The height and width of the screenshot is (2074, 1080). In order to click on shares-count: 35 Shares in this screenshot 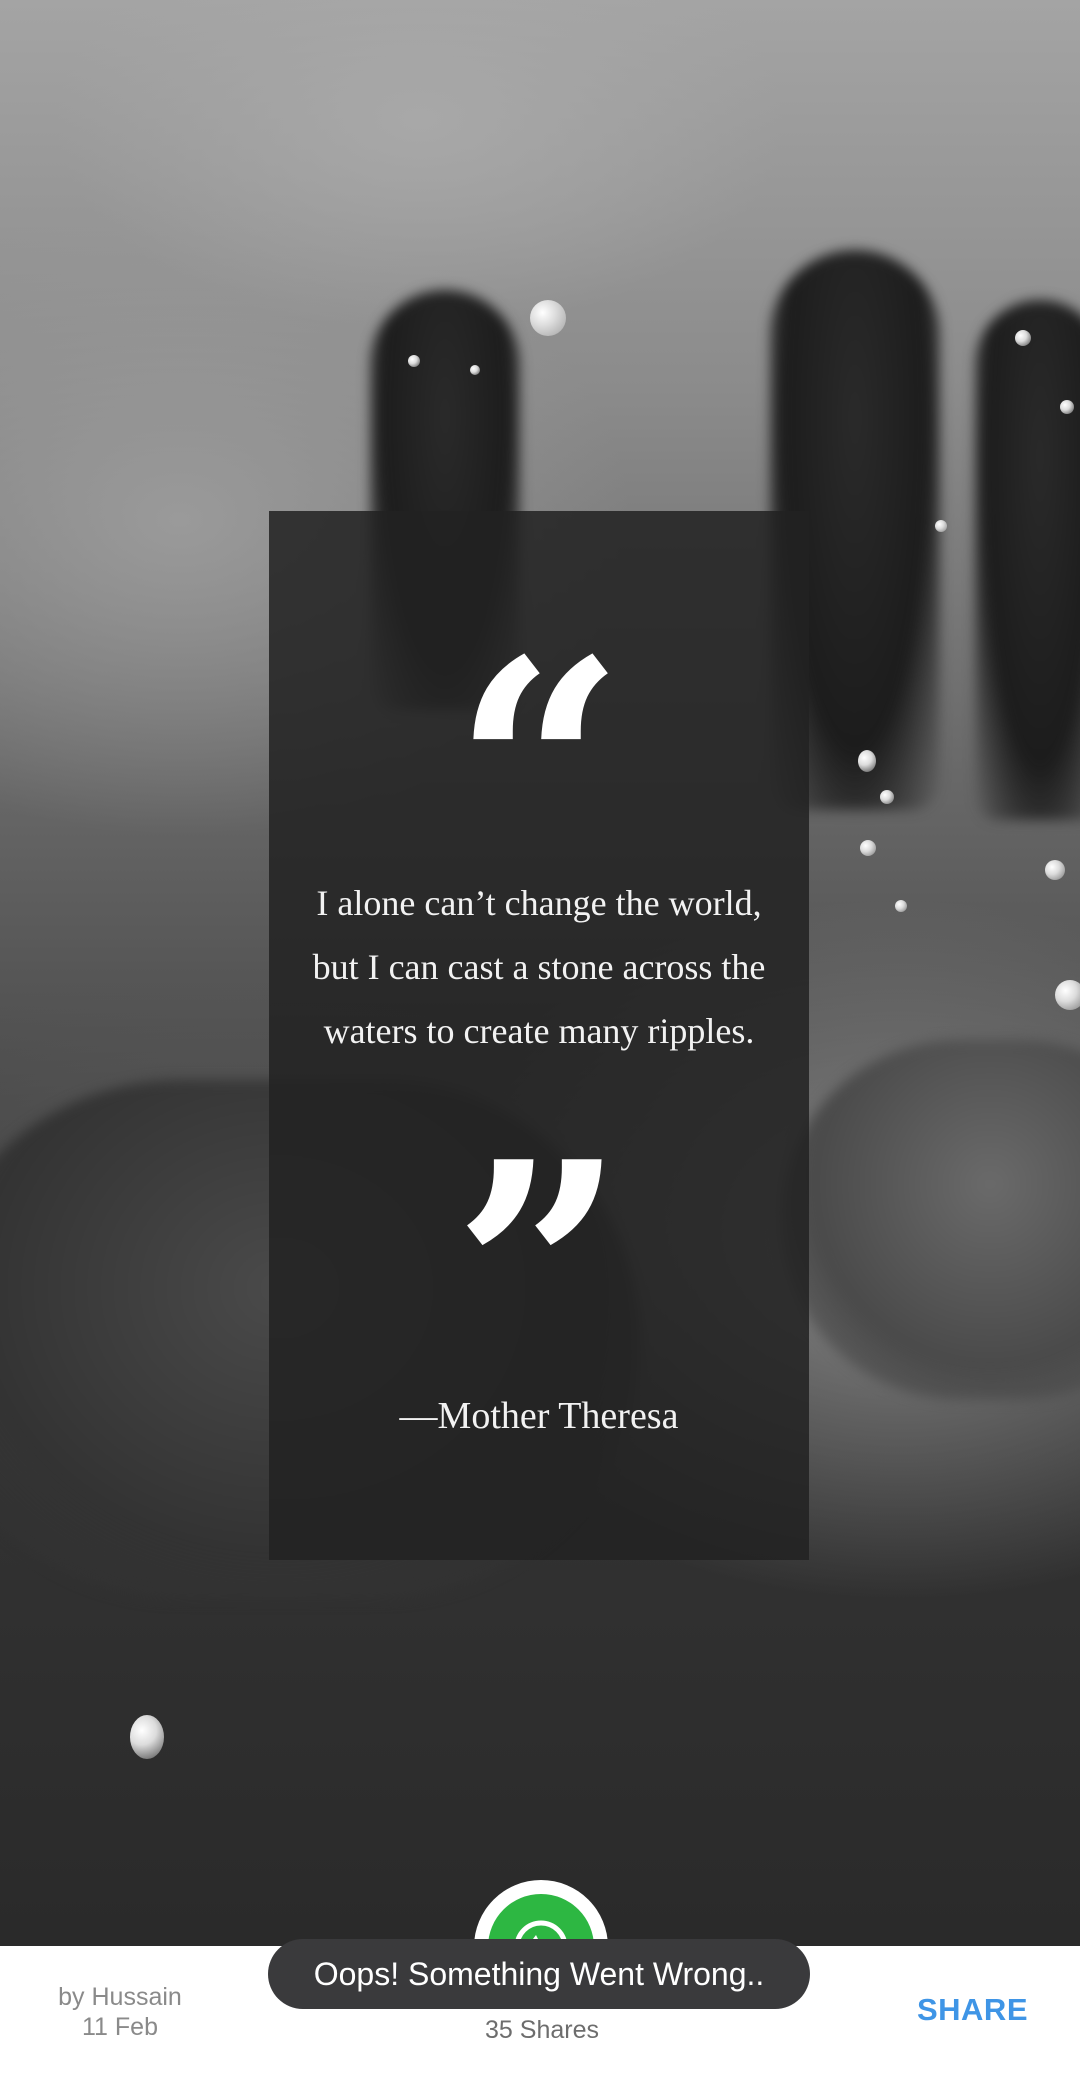, I will do `click(542, 2030)`.